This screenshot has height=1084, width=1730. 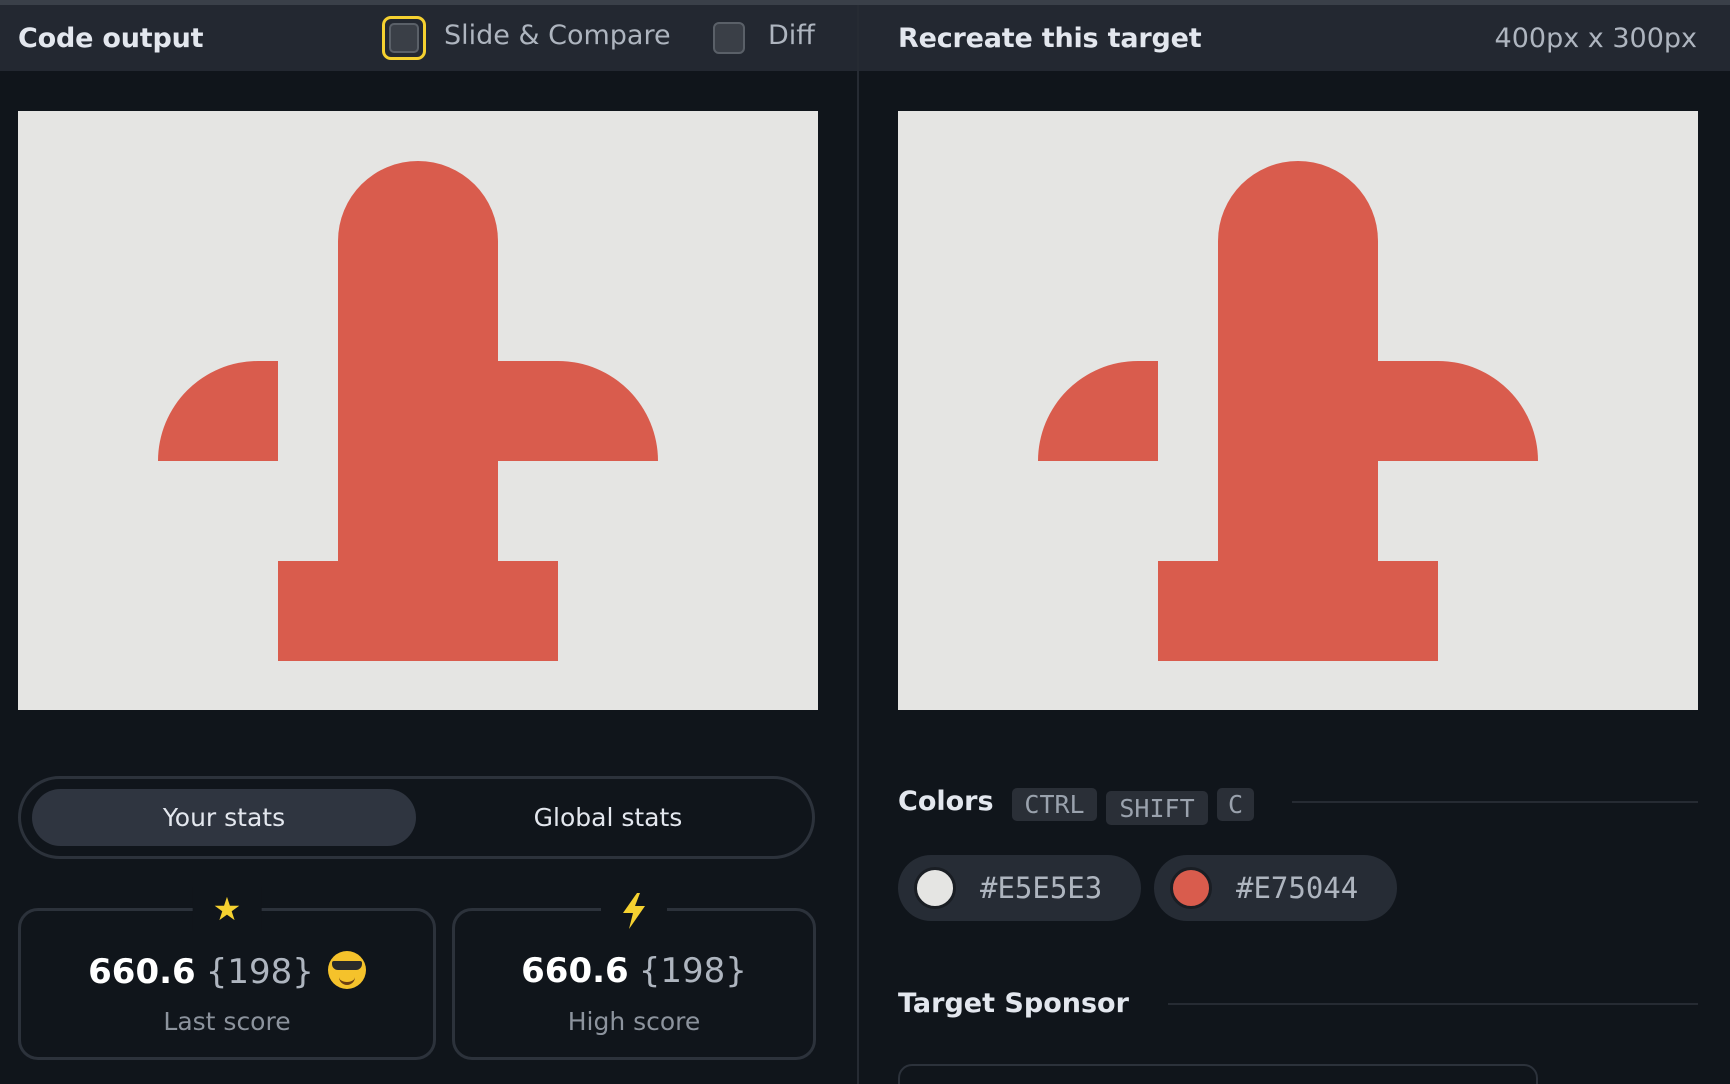 I want to click on high-score-count: {198}, so click(x=692, y=971).